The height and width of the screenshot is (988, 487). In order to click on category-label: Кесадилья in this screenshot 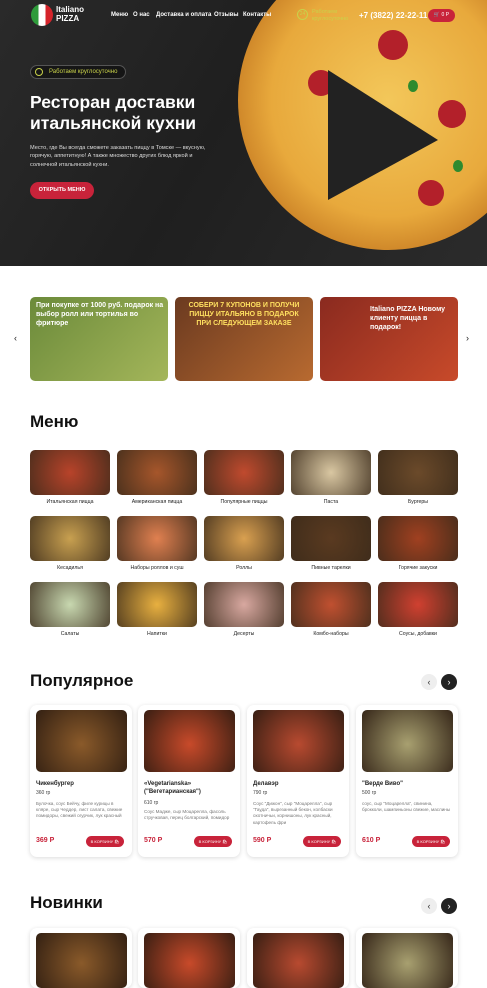, I will do `click(70, 568)`.